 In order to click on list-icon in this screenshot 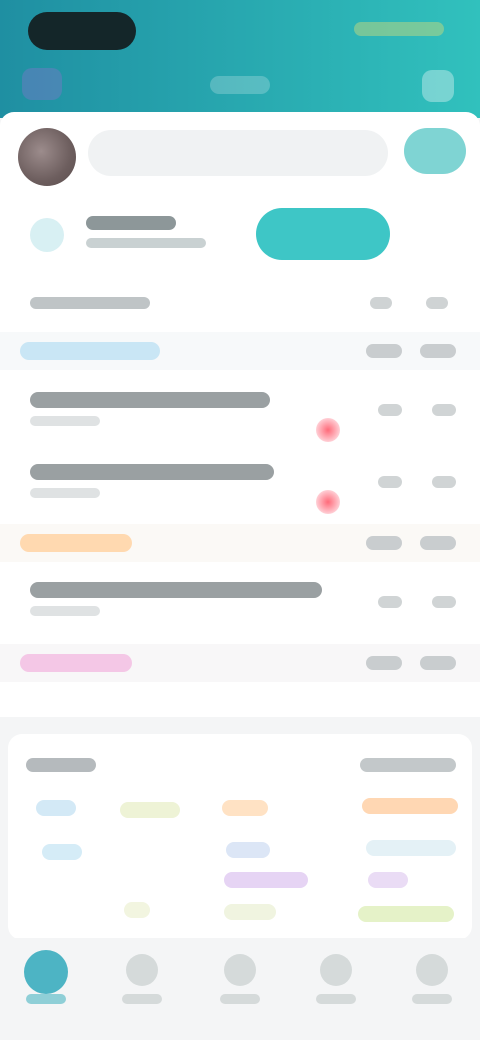, I will do `click(142, 970)`.